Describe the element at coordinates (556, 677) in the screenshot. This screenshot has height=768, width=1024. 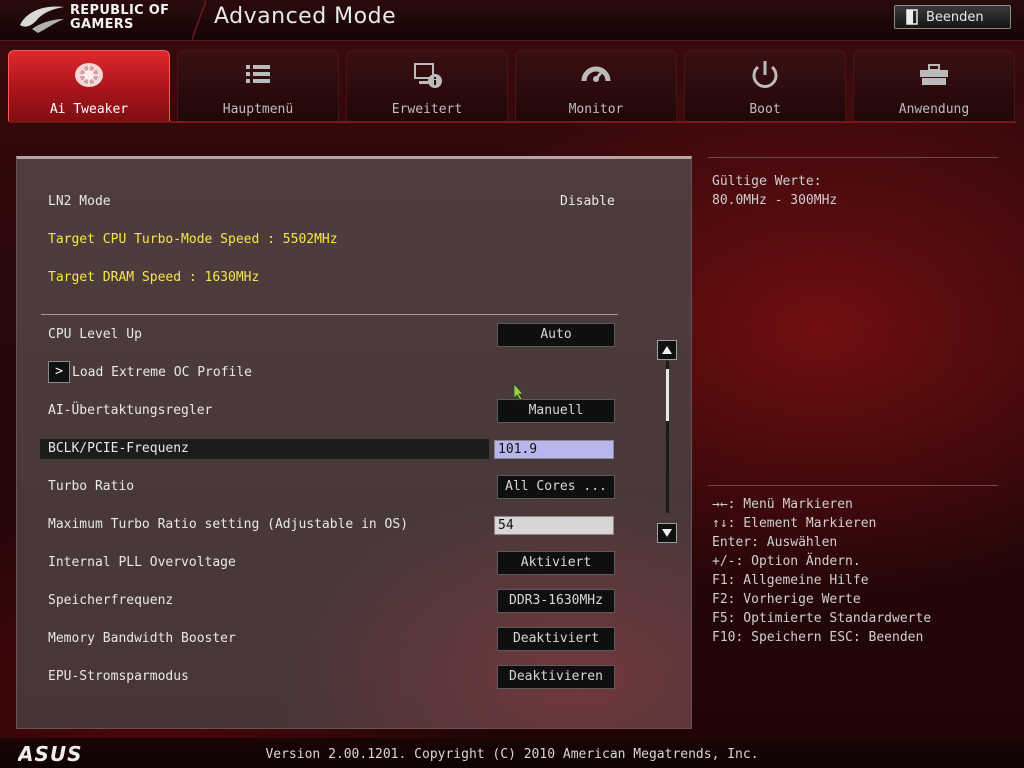
I see `epu-power-saving-select: Deaktivieren` at that location.